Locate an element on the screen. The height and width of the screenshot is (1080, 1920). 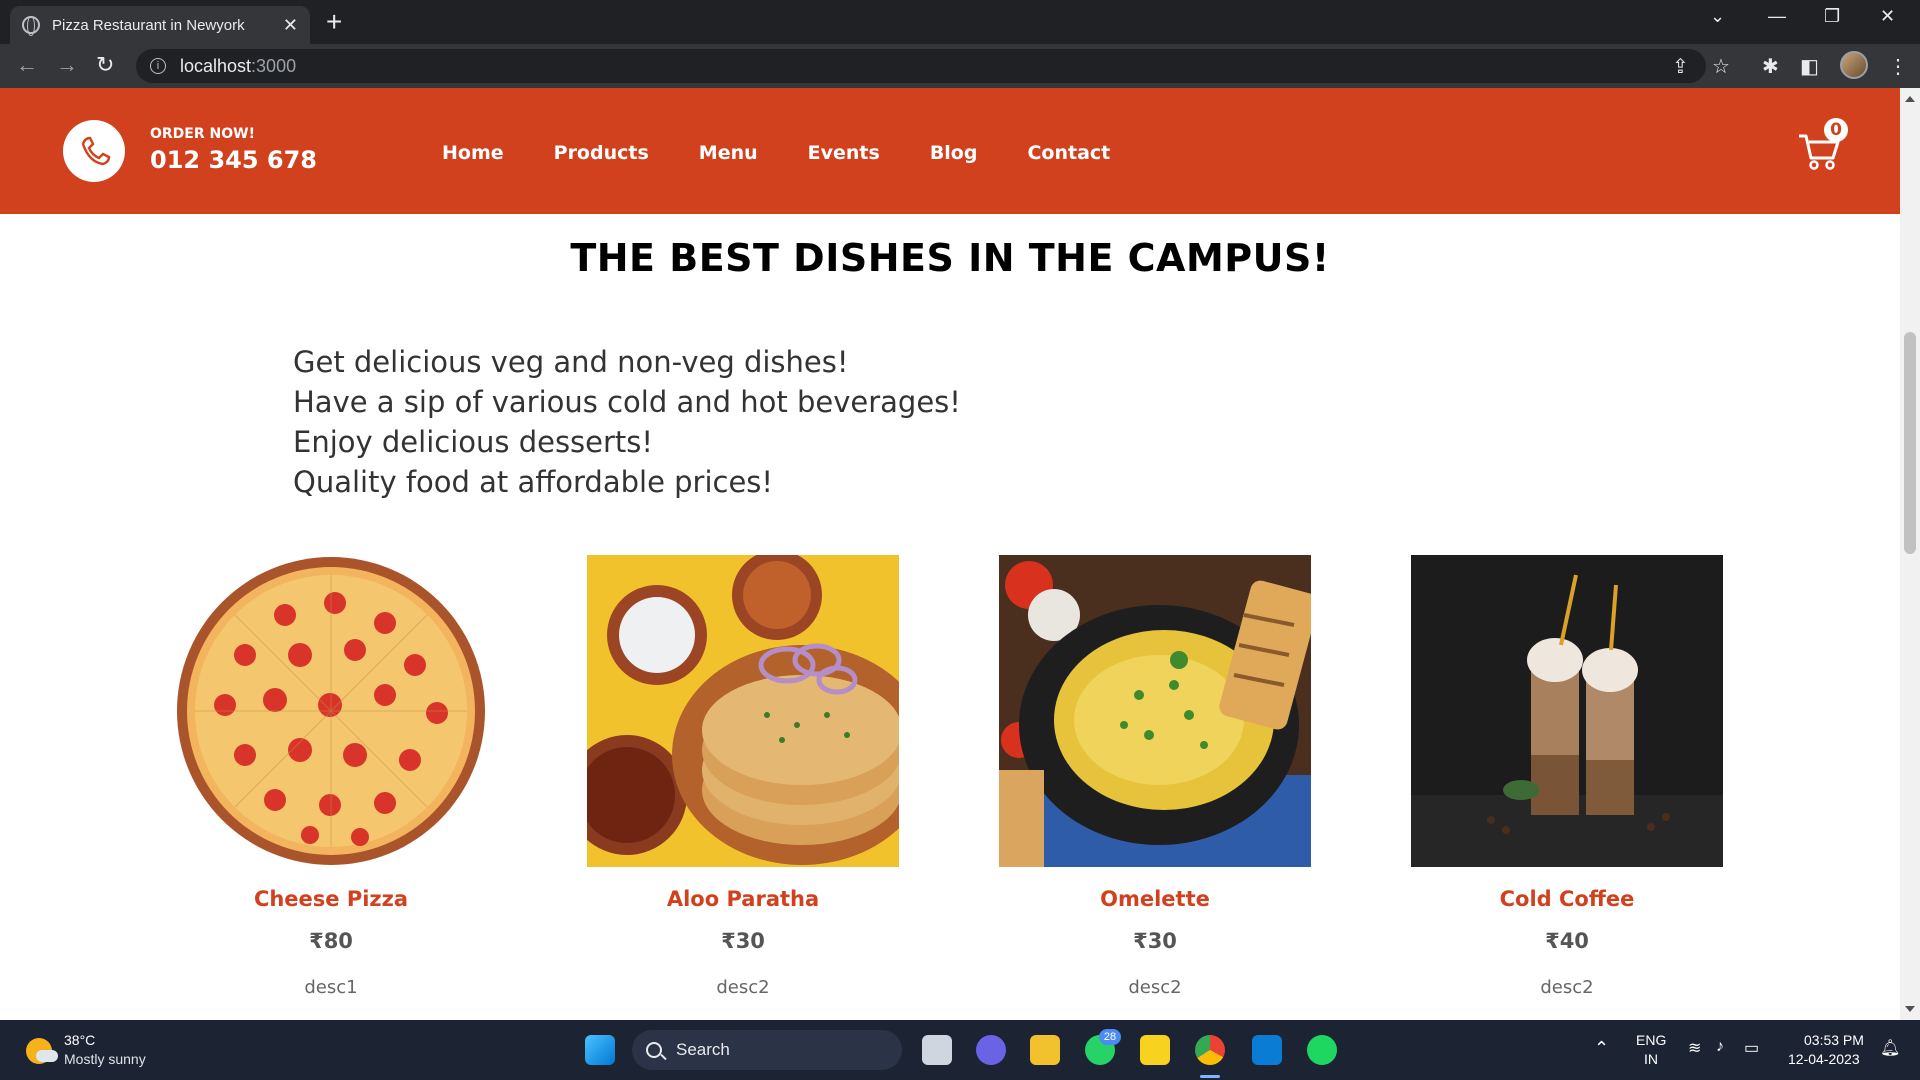
new-tab-button: + is located at coordinates (334, 22).